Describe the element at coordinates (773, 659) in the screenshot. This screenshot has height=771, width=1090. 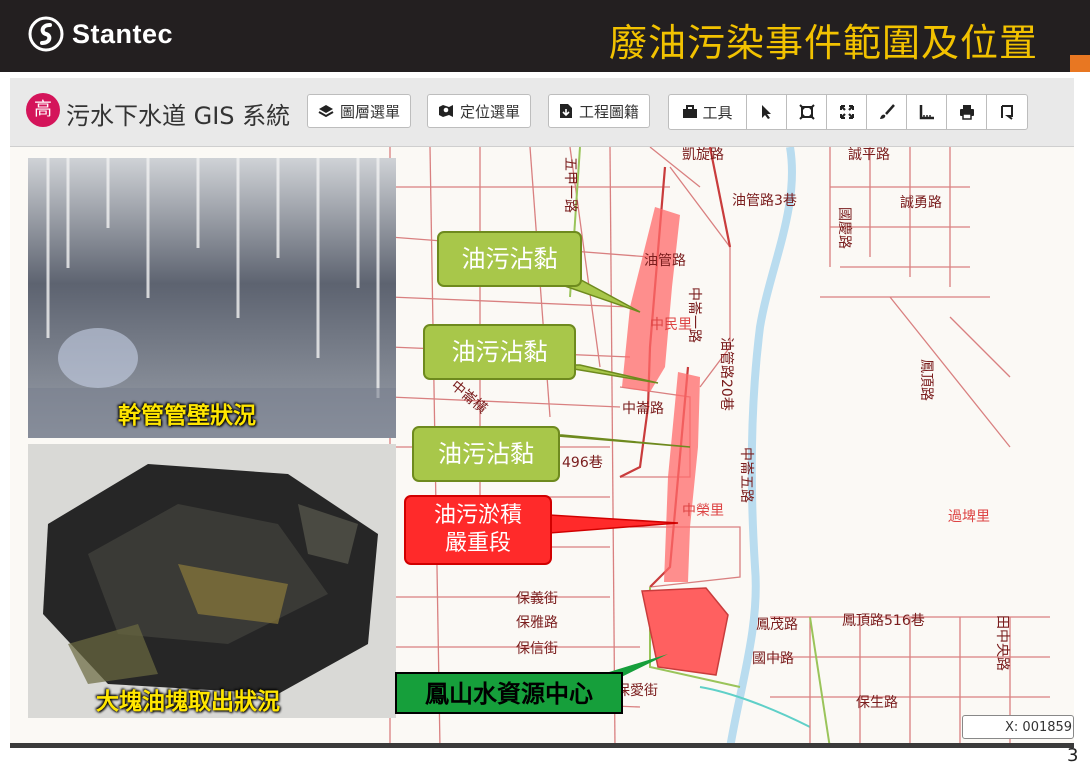
I see `map-label: 國中路` at that location.